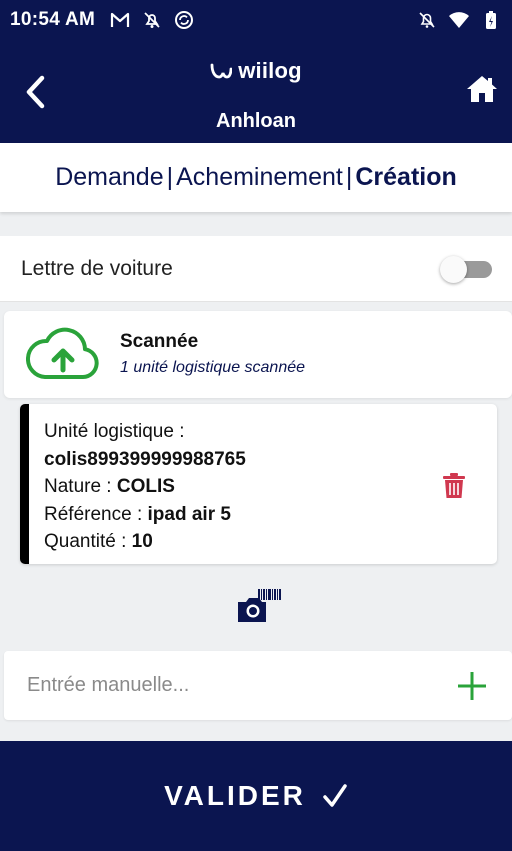  Describe the element at coordinates (159, 341) in the screenshot. I see `scan-title: Scannée` at that location.